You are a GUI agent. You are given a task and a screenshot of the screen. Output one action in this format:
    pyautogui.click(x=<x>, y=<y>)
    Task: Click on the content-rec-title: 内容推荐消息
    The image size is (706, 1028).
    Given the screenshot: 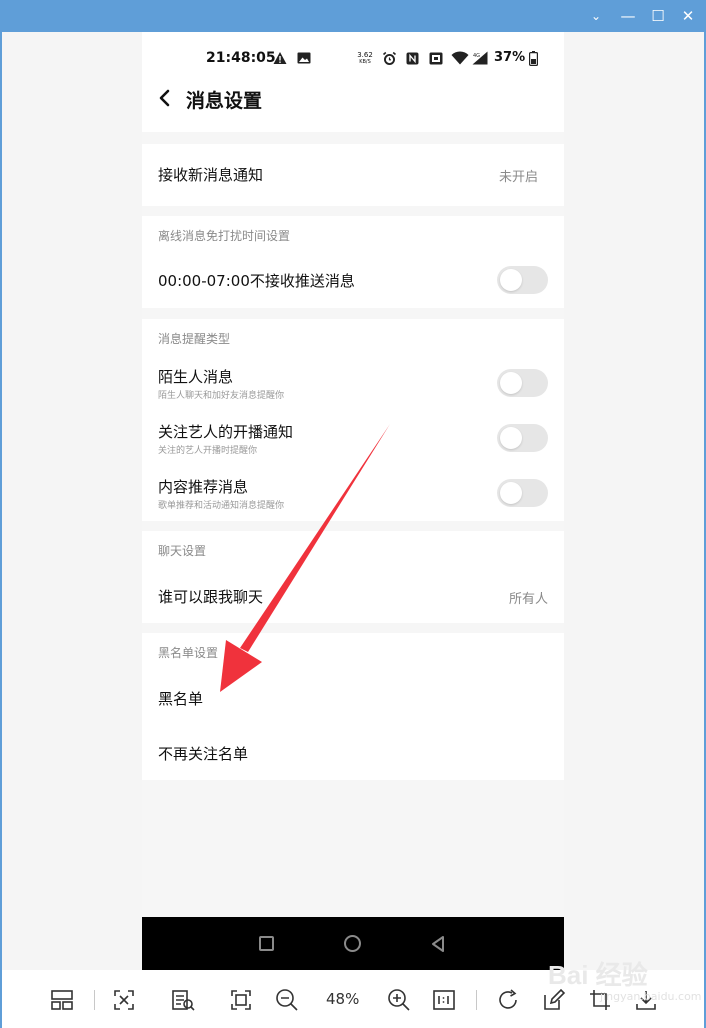 What is the action you would take?
    pyautogui.click(x=203, y=487)
    